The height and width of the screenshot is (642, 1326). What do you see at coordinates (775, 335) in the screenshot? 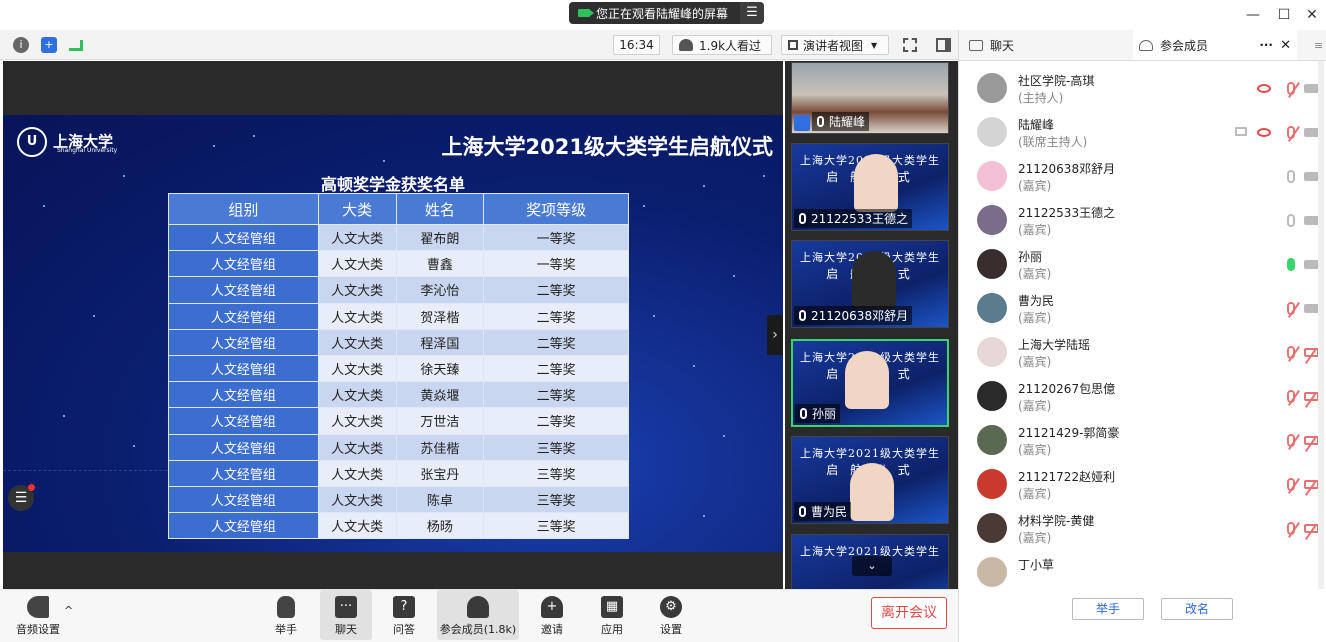
I see `chevron-right-icon: ›` at bounding box center [775, 335].